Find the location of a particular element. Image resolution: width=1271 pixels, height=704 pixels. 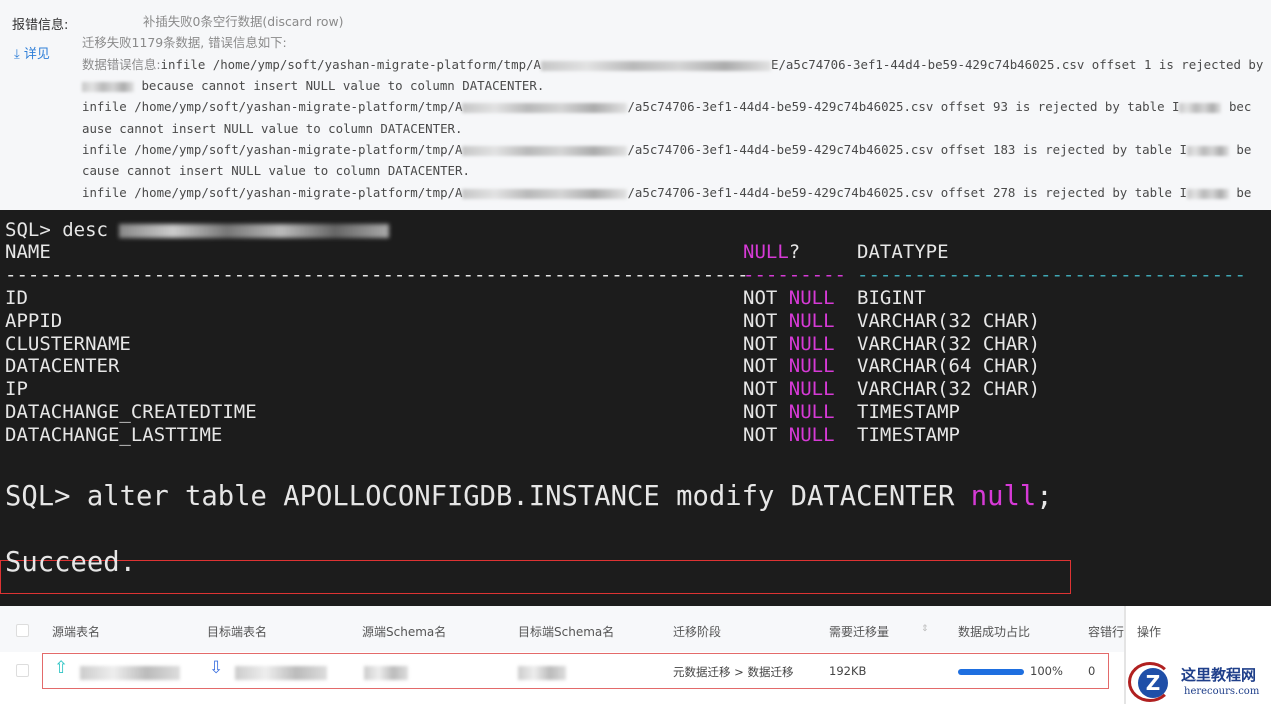

column-name: DATACHANGE_LASTTIME is located at coordinates (114, 434).